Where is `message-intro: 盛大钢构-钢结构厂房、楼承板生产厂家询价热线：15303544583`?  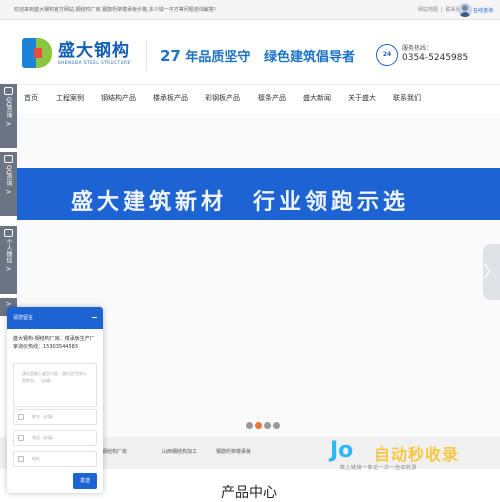 message-intro: 盛大钢构-钢结构厂房、楼承板生产厂家询价热线：15303544583 is located at coordinates (54, 343).